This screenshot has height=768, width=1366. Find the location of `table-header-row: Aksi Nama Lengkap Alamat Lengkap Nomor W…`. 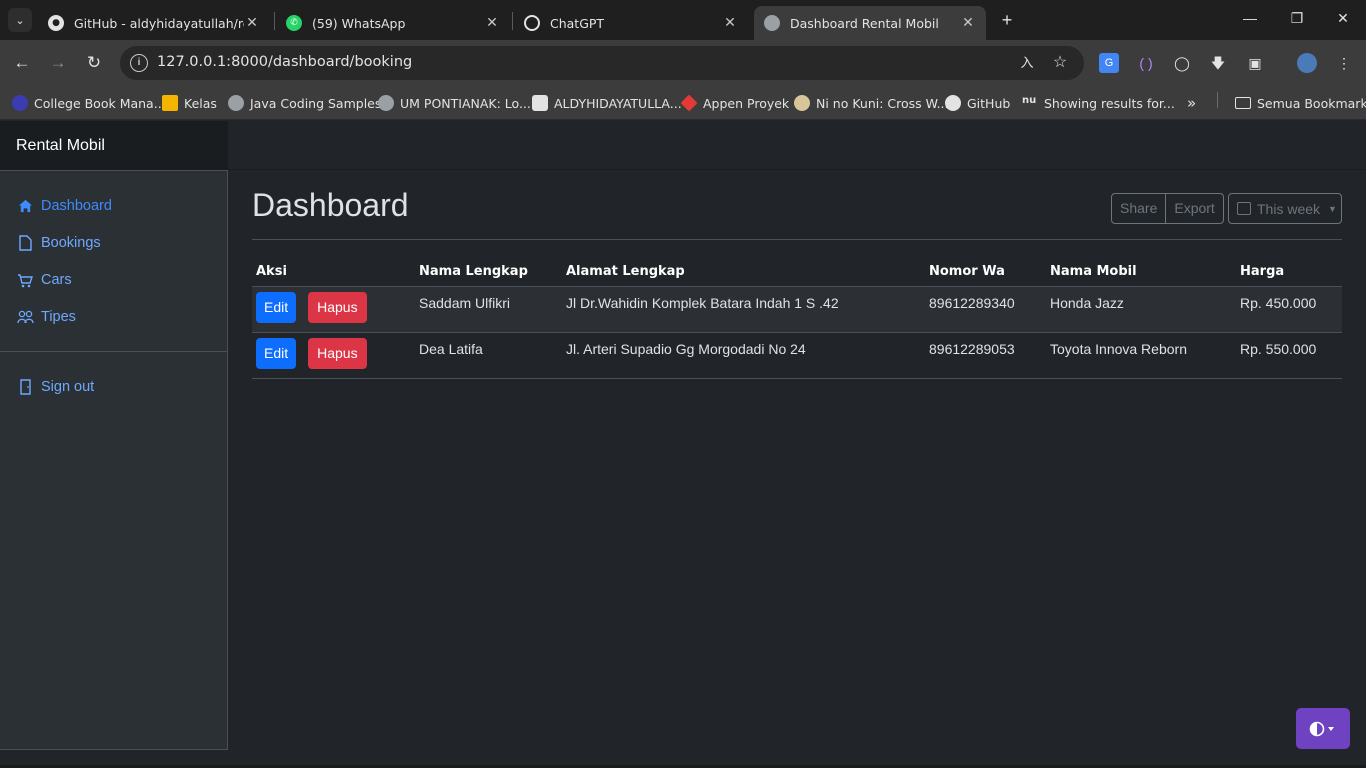

table-header-row: Aksi Nama Lengkap Alamat Lengkap Nomor W… is located at coordinates (797, 273).